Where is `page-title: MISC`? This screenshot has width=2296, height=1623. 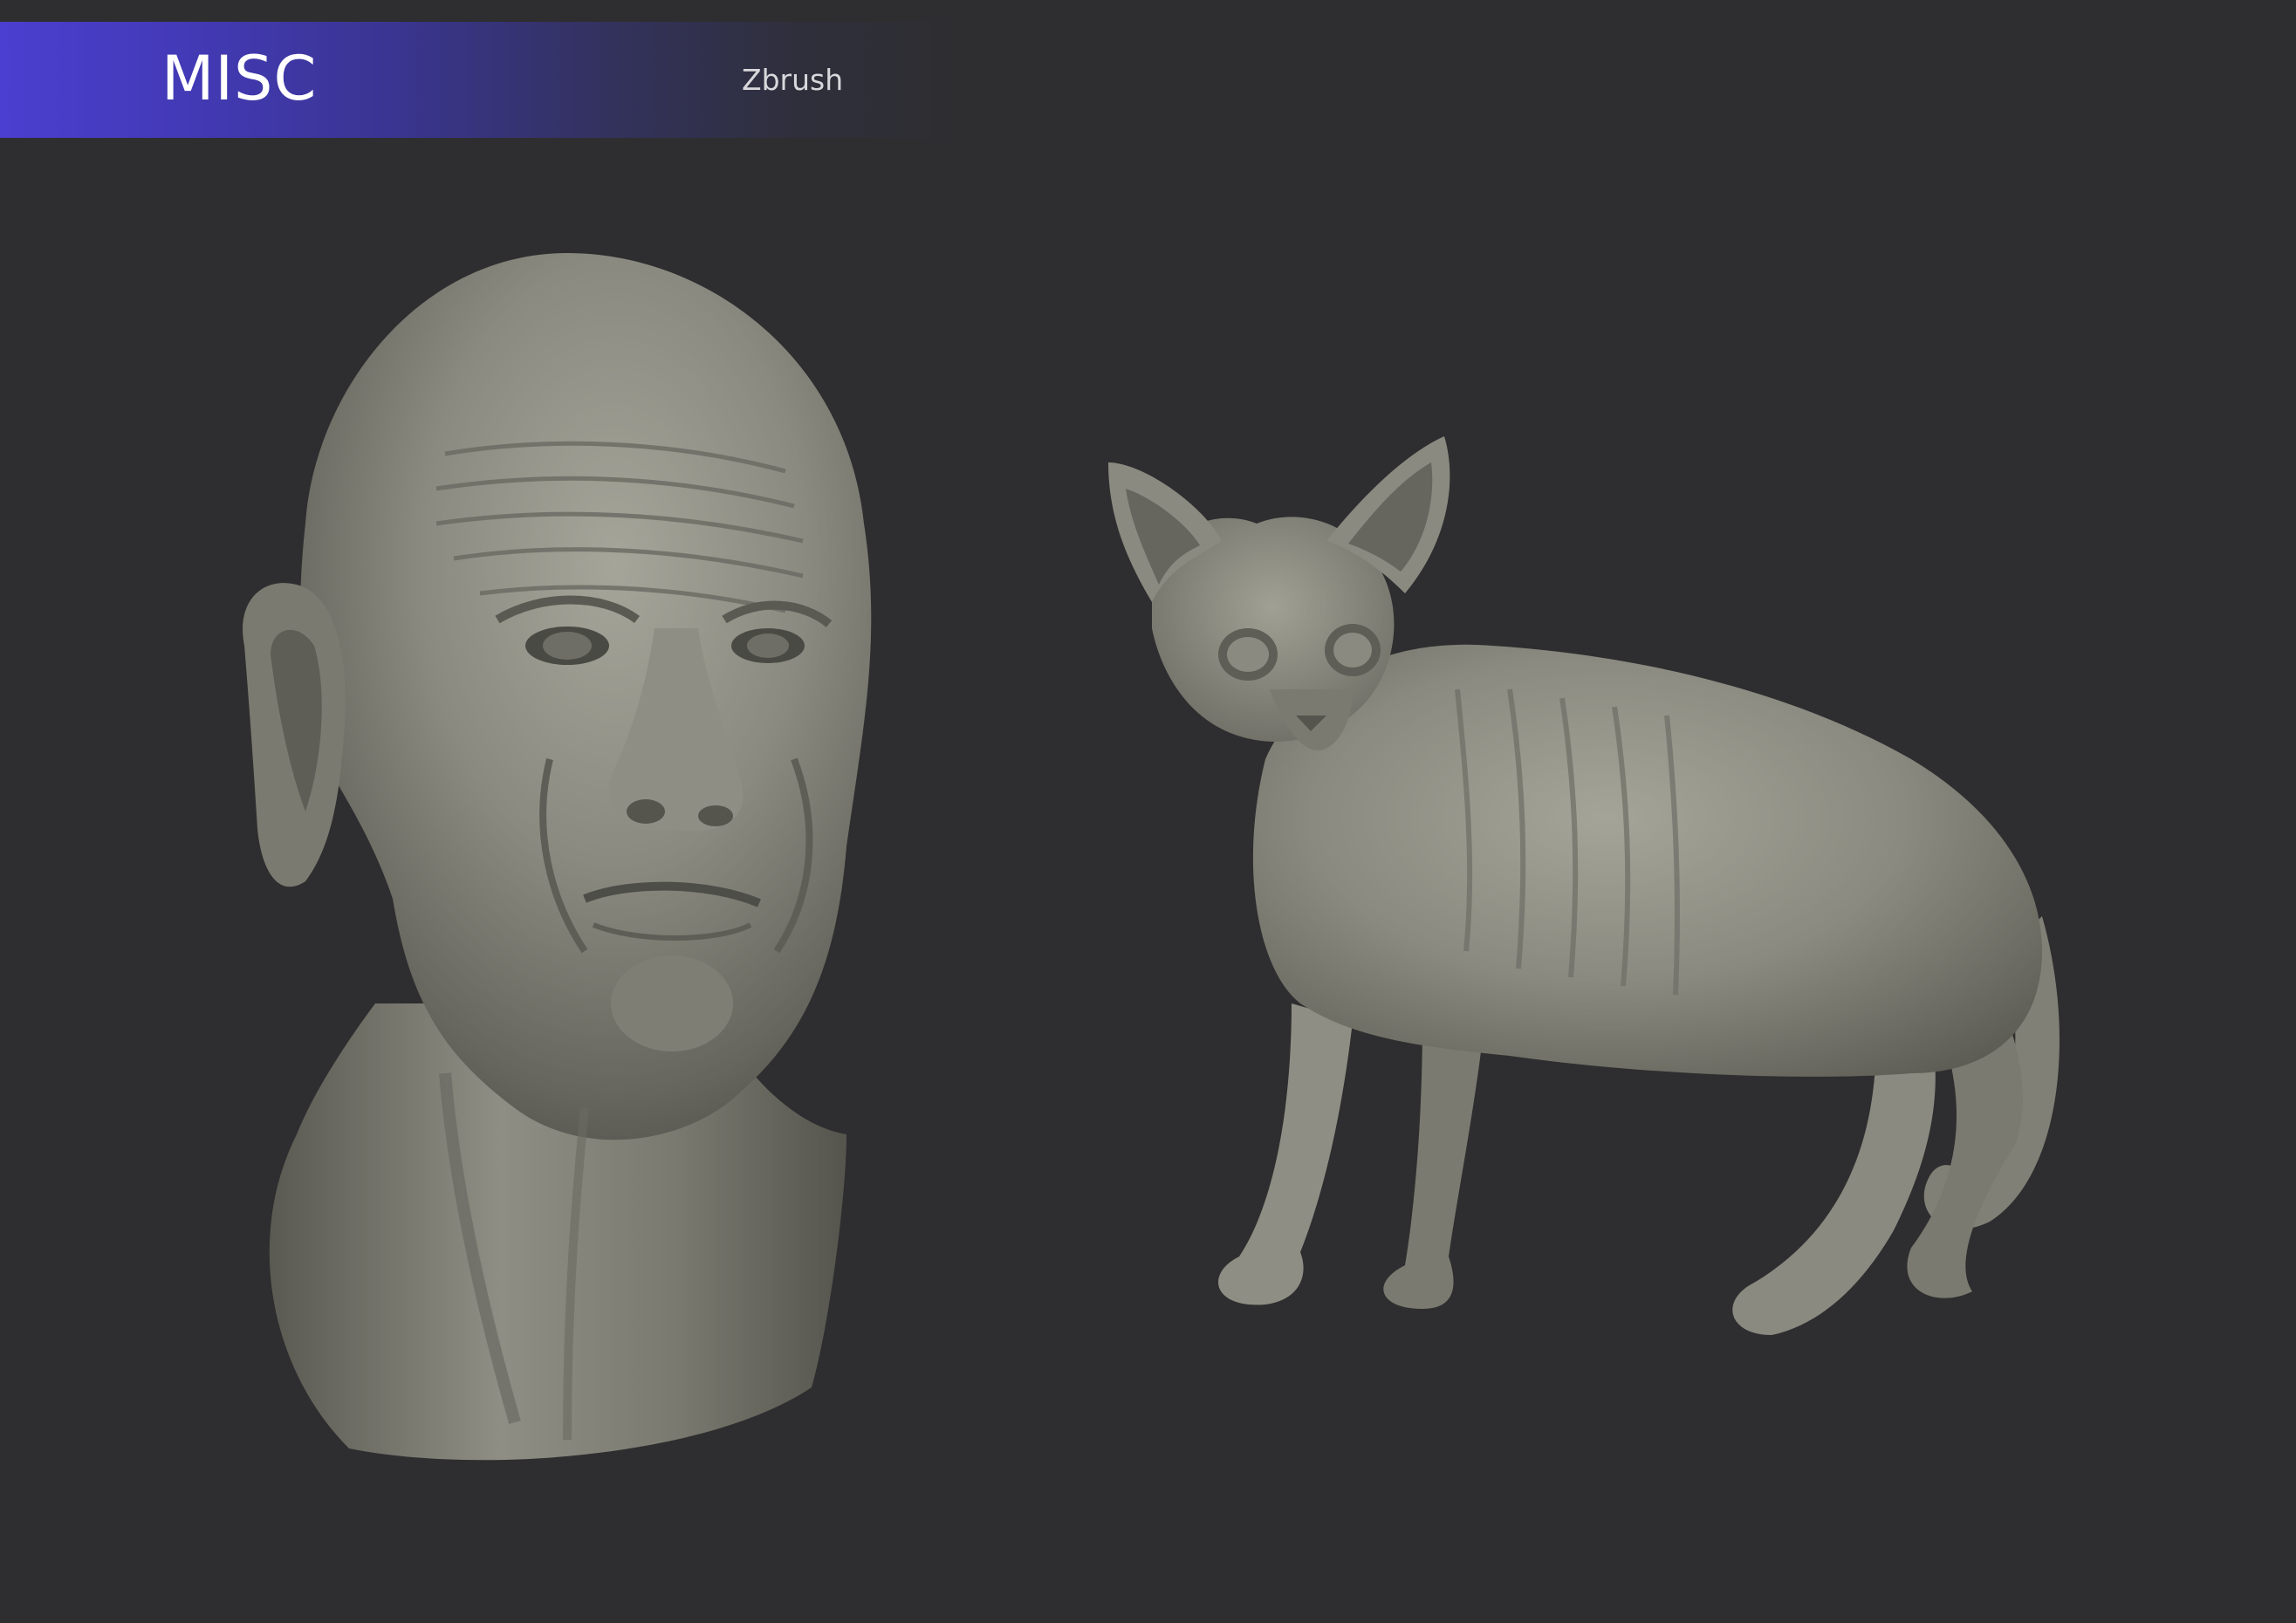
page-title: MISC is located at coordinates (240, 78).